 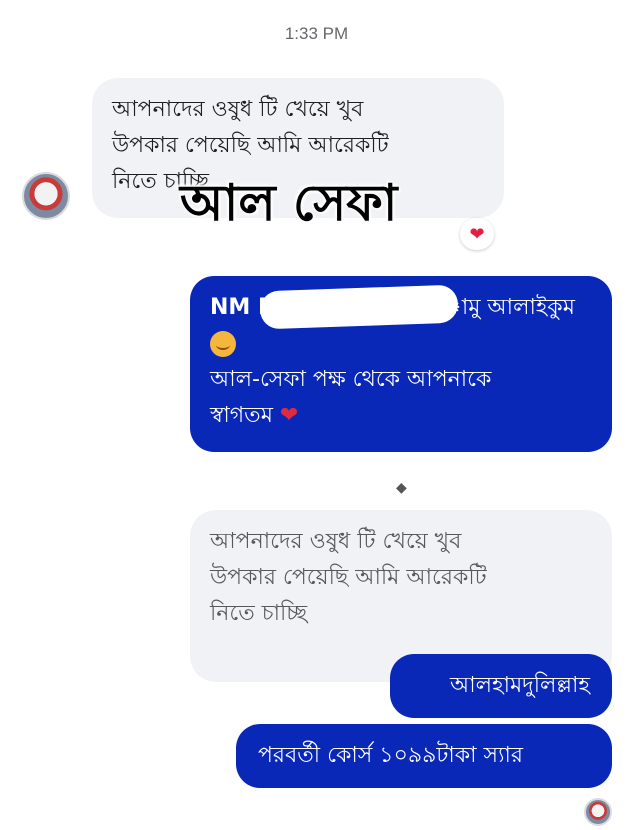 What do you see at coordinates (46, 196) in the screenshot?
I see `avatar` at bounding box center [46, 196].